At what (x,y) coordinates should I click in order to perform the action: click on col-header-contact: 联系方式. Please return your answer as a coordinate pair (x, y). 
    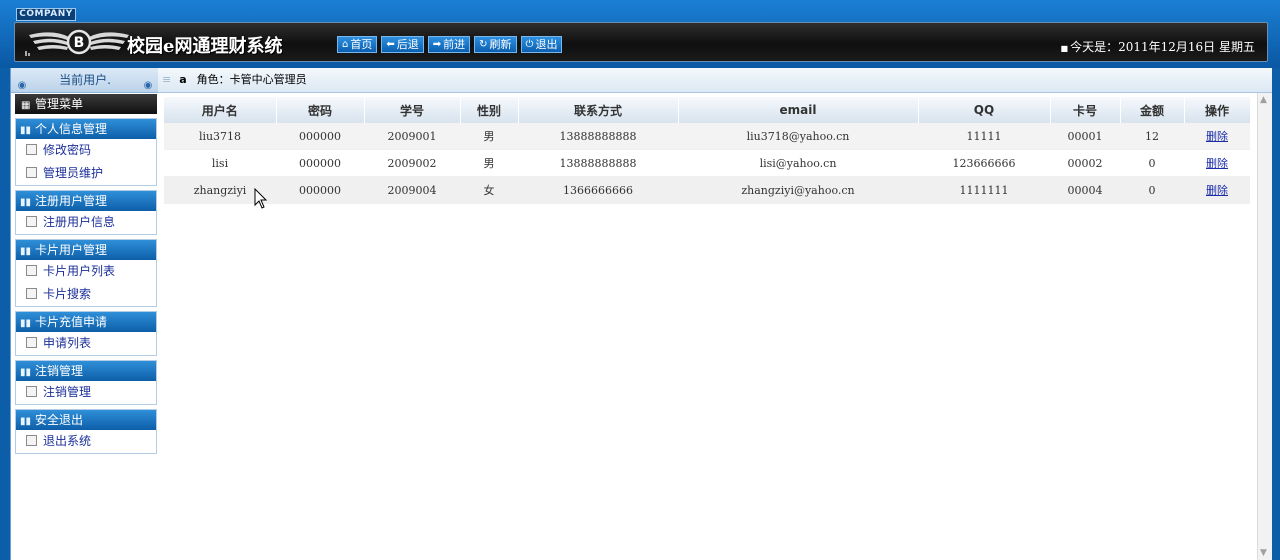
    Looking at the image, I should click on (598, 110).